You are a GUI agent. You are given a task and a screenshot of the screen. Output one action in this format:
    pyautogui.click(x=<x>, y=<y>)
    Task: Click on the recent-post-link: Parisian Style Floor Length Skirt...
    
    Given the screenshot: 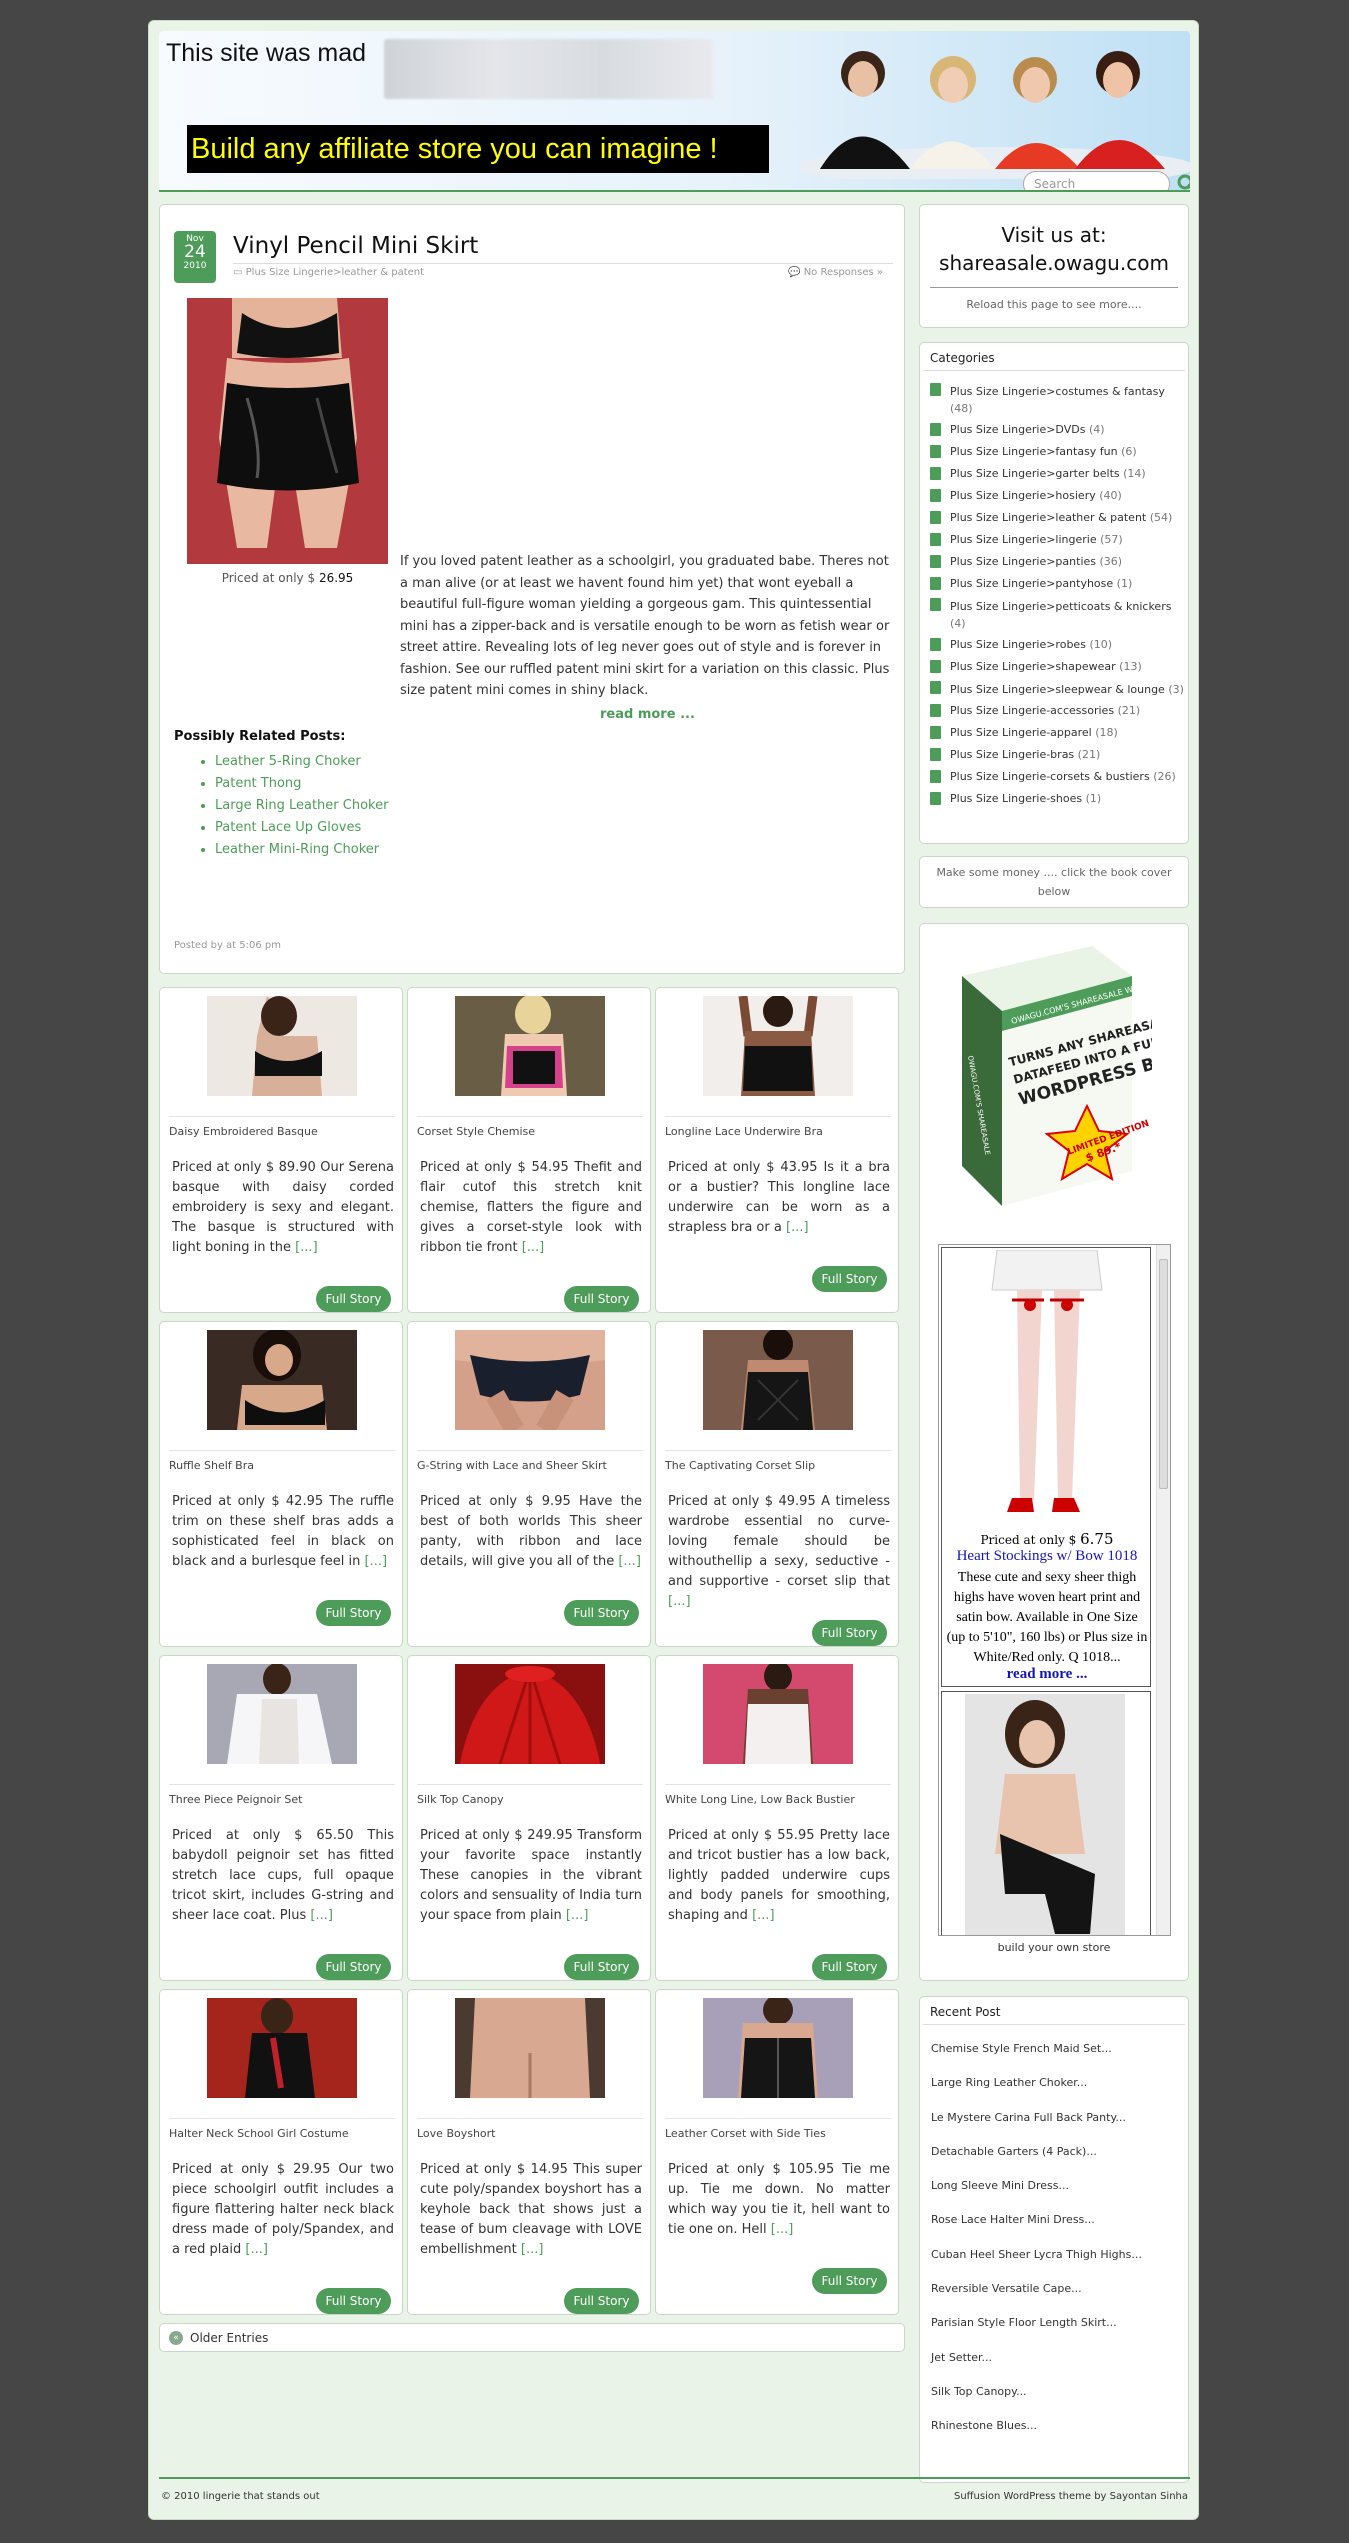 What is the action you would take?
    pyautogui.click(x=1036, y=2323)
    